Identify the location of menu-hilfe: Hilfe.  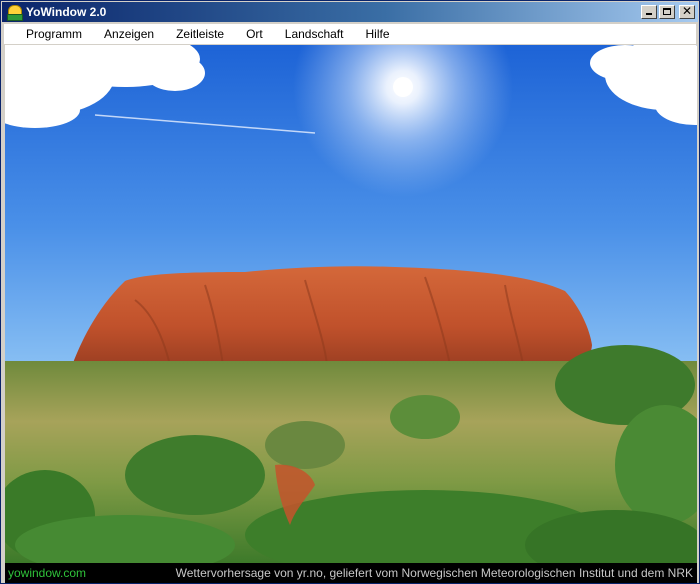
(377, 34).